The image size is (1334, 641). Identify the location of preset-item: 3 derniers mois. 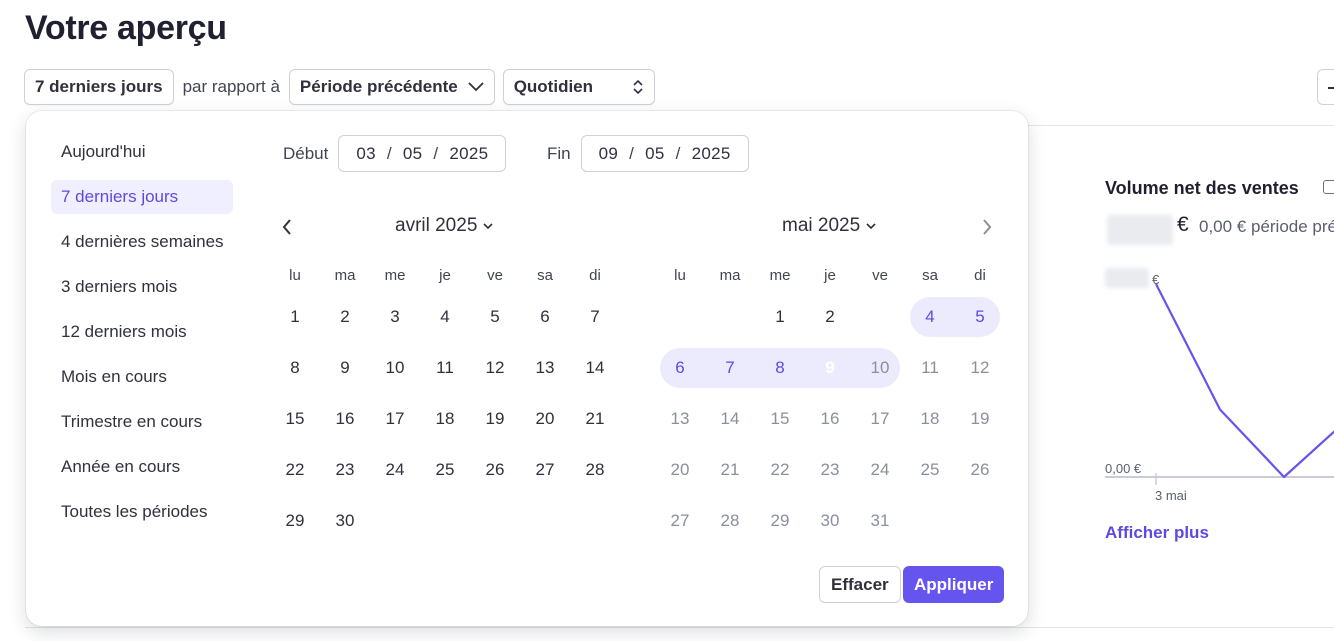
(142, 287).